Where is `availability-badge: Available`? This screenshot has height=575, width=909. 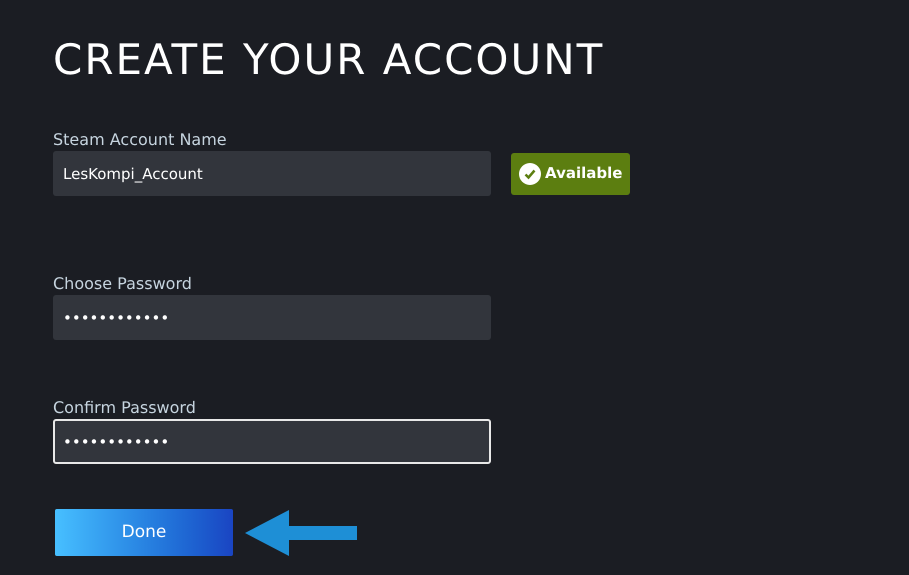
availability-badge: Available is located at coordinates (570, 173).